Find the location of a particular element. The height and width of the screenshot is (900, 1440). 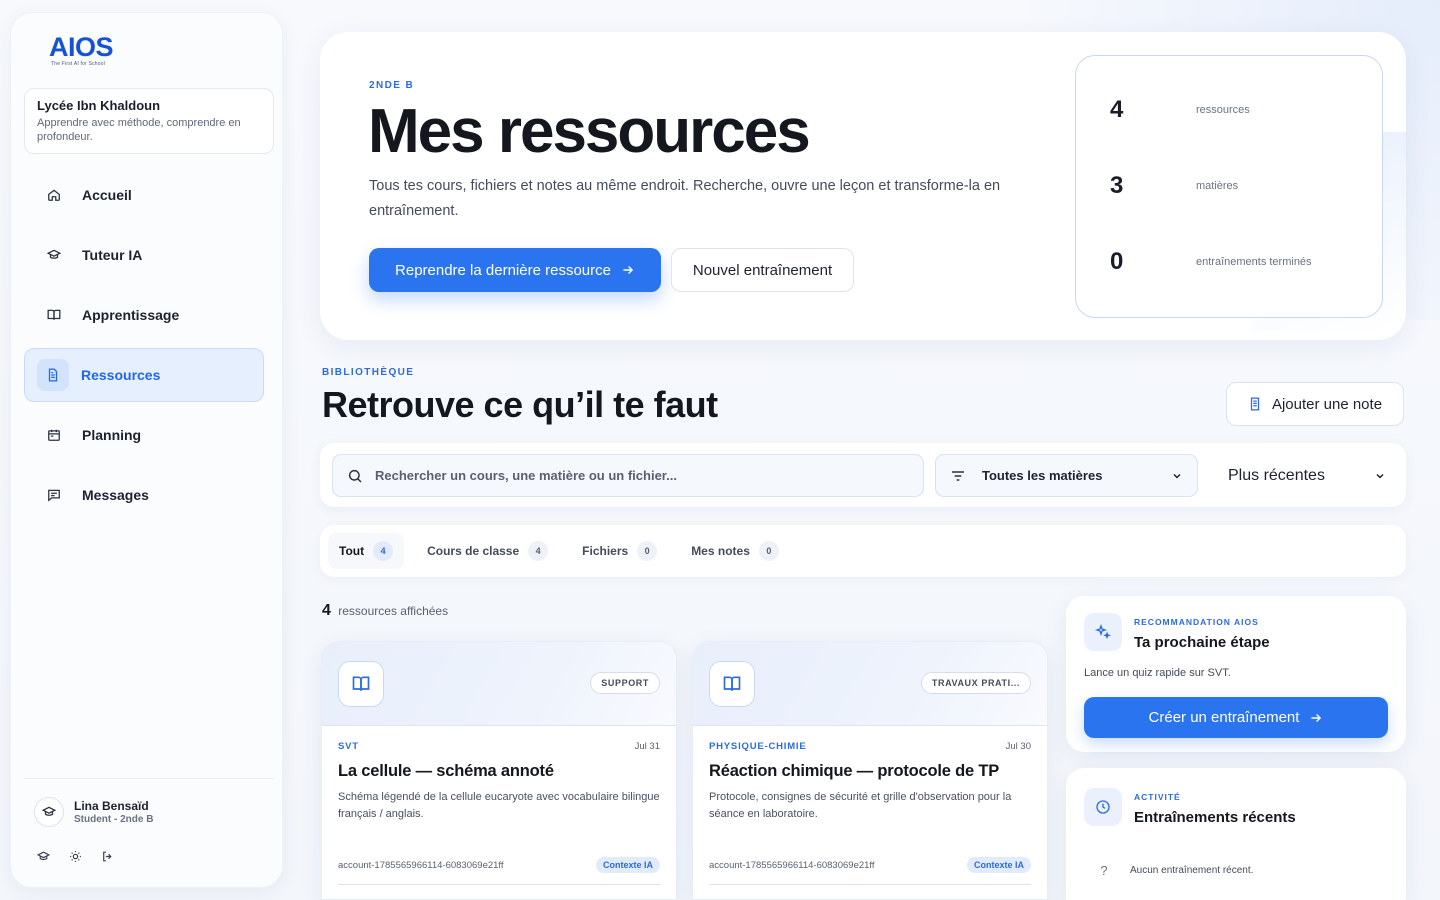

recommendation-title: Ta prochaine étape is located at coordinates (1202, 642).